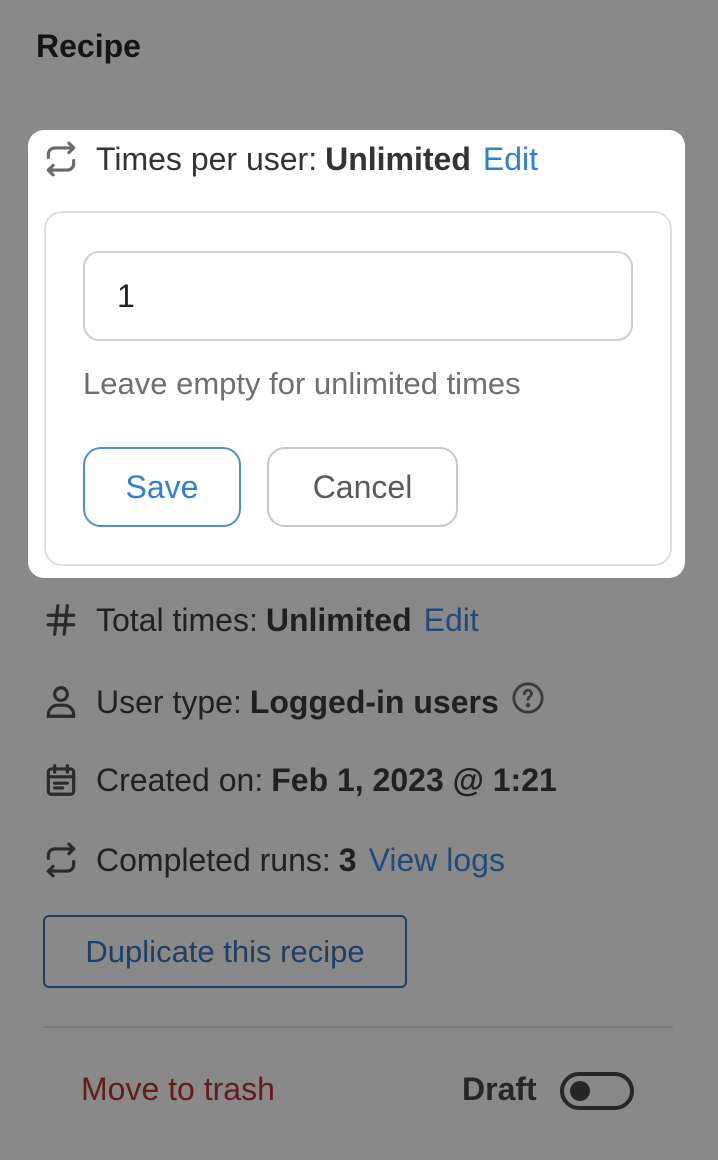  What do you see at coordinates (398, 158) in the screenshot?
I see `times-per-user-value: Unlimited` at bounding box center [398, 158].